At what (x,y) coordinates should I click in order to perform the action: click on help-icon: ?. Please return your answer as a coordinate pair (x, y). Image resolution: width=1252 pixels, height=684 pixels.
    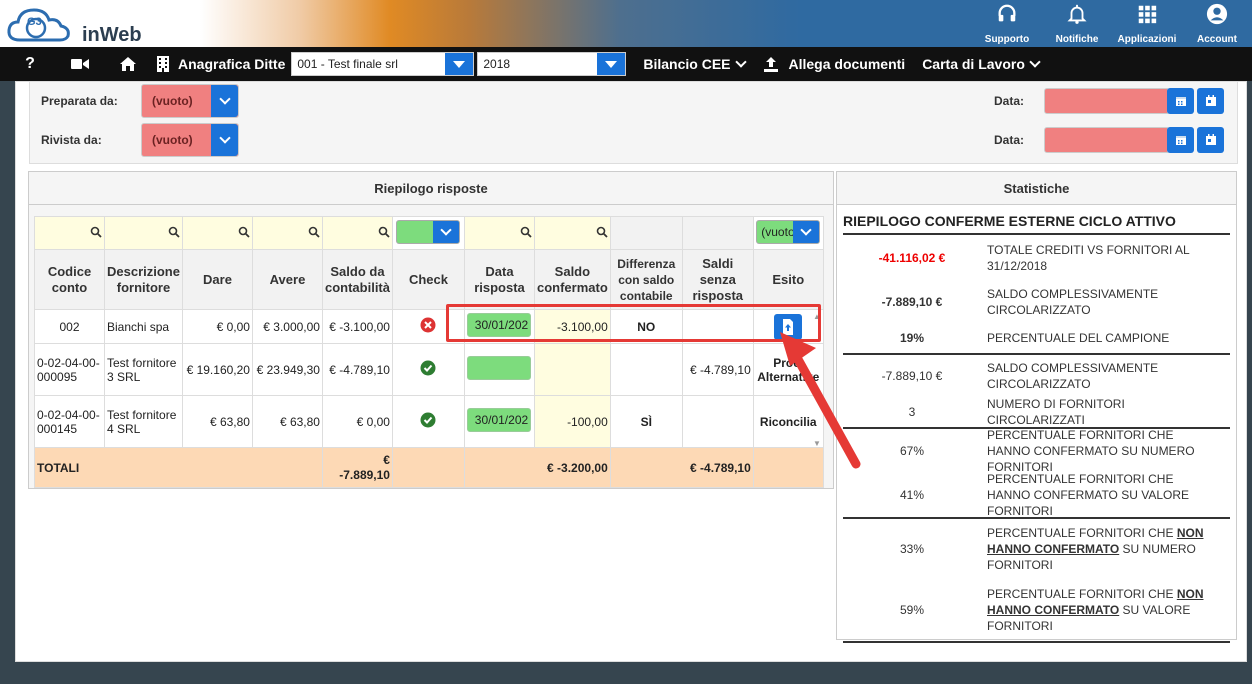
    Looking at the image, I should click on (30, 63).